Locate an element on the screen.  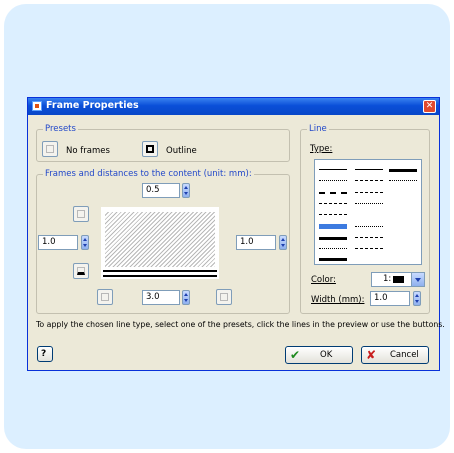
ok-button: ✔ OK is located at coordinates (319, 355).